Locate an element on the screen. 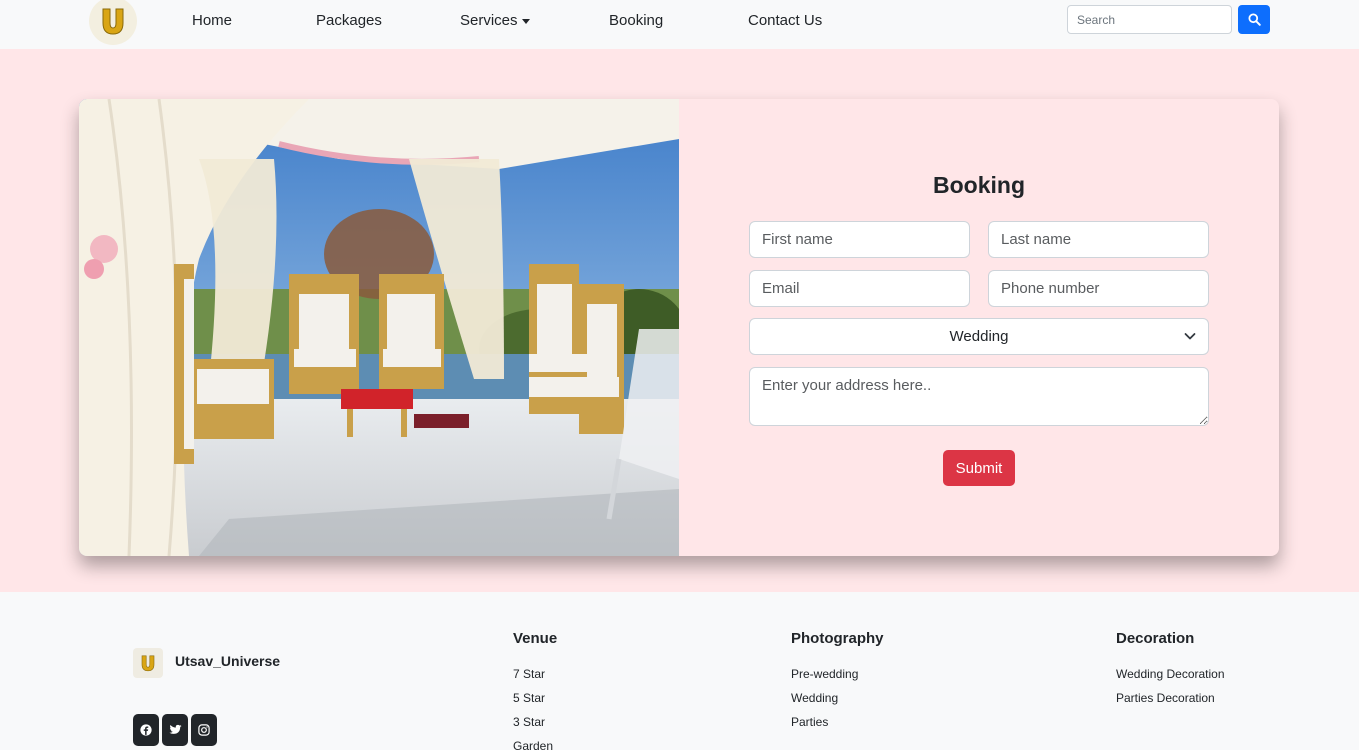  footer-link-garden: Garden is located at coordinates (533, 744).